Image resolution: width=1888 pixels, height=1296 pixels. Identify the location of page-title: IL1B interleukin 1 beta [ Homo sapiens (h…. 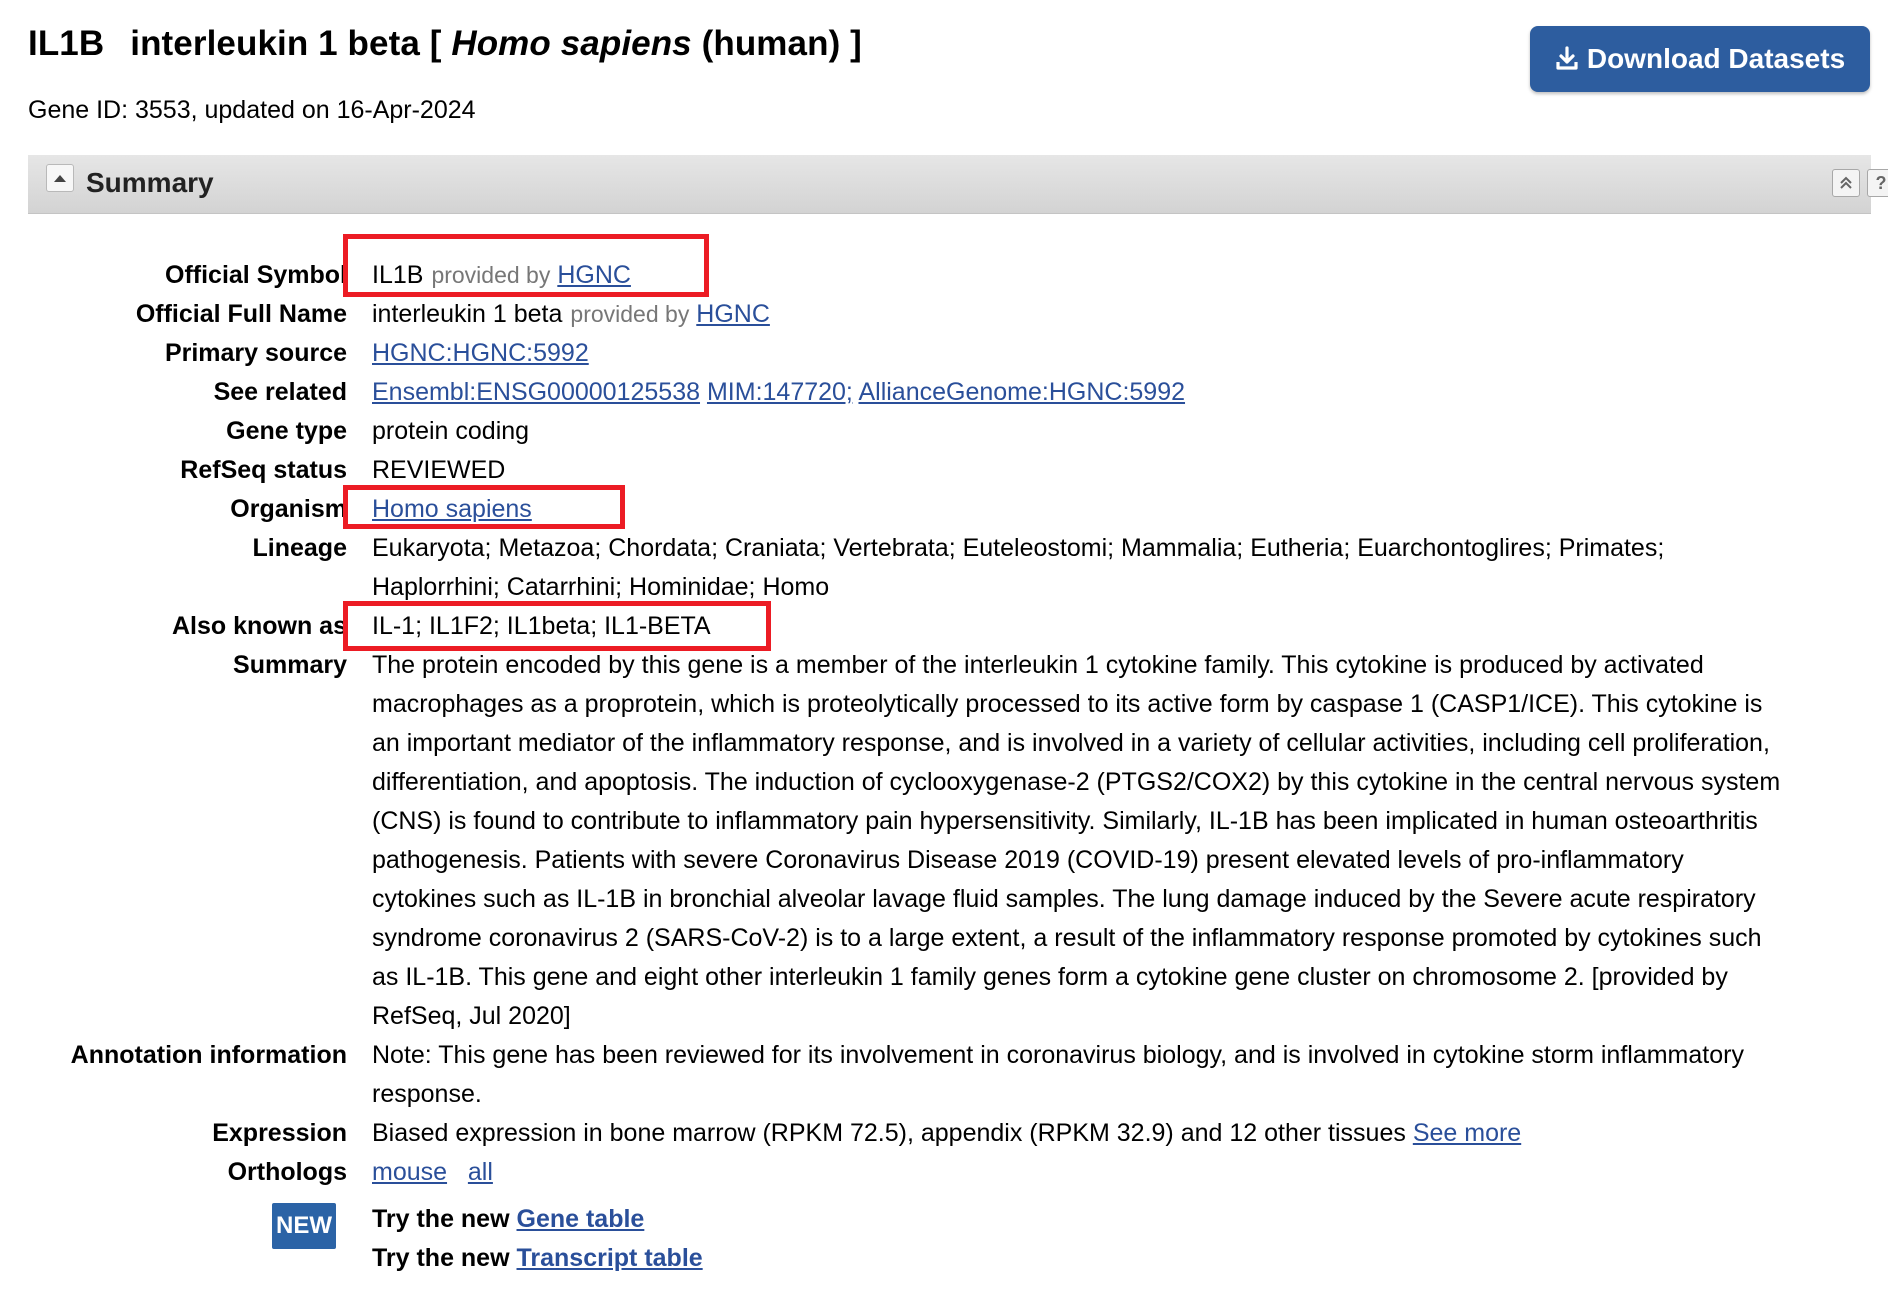
(445, 44).